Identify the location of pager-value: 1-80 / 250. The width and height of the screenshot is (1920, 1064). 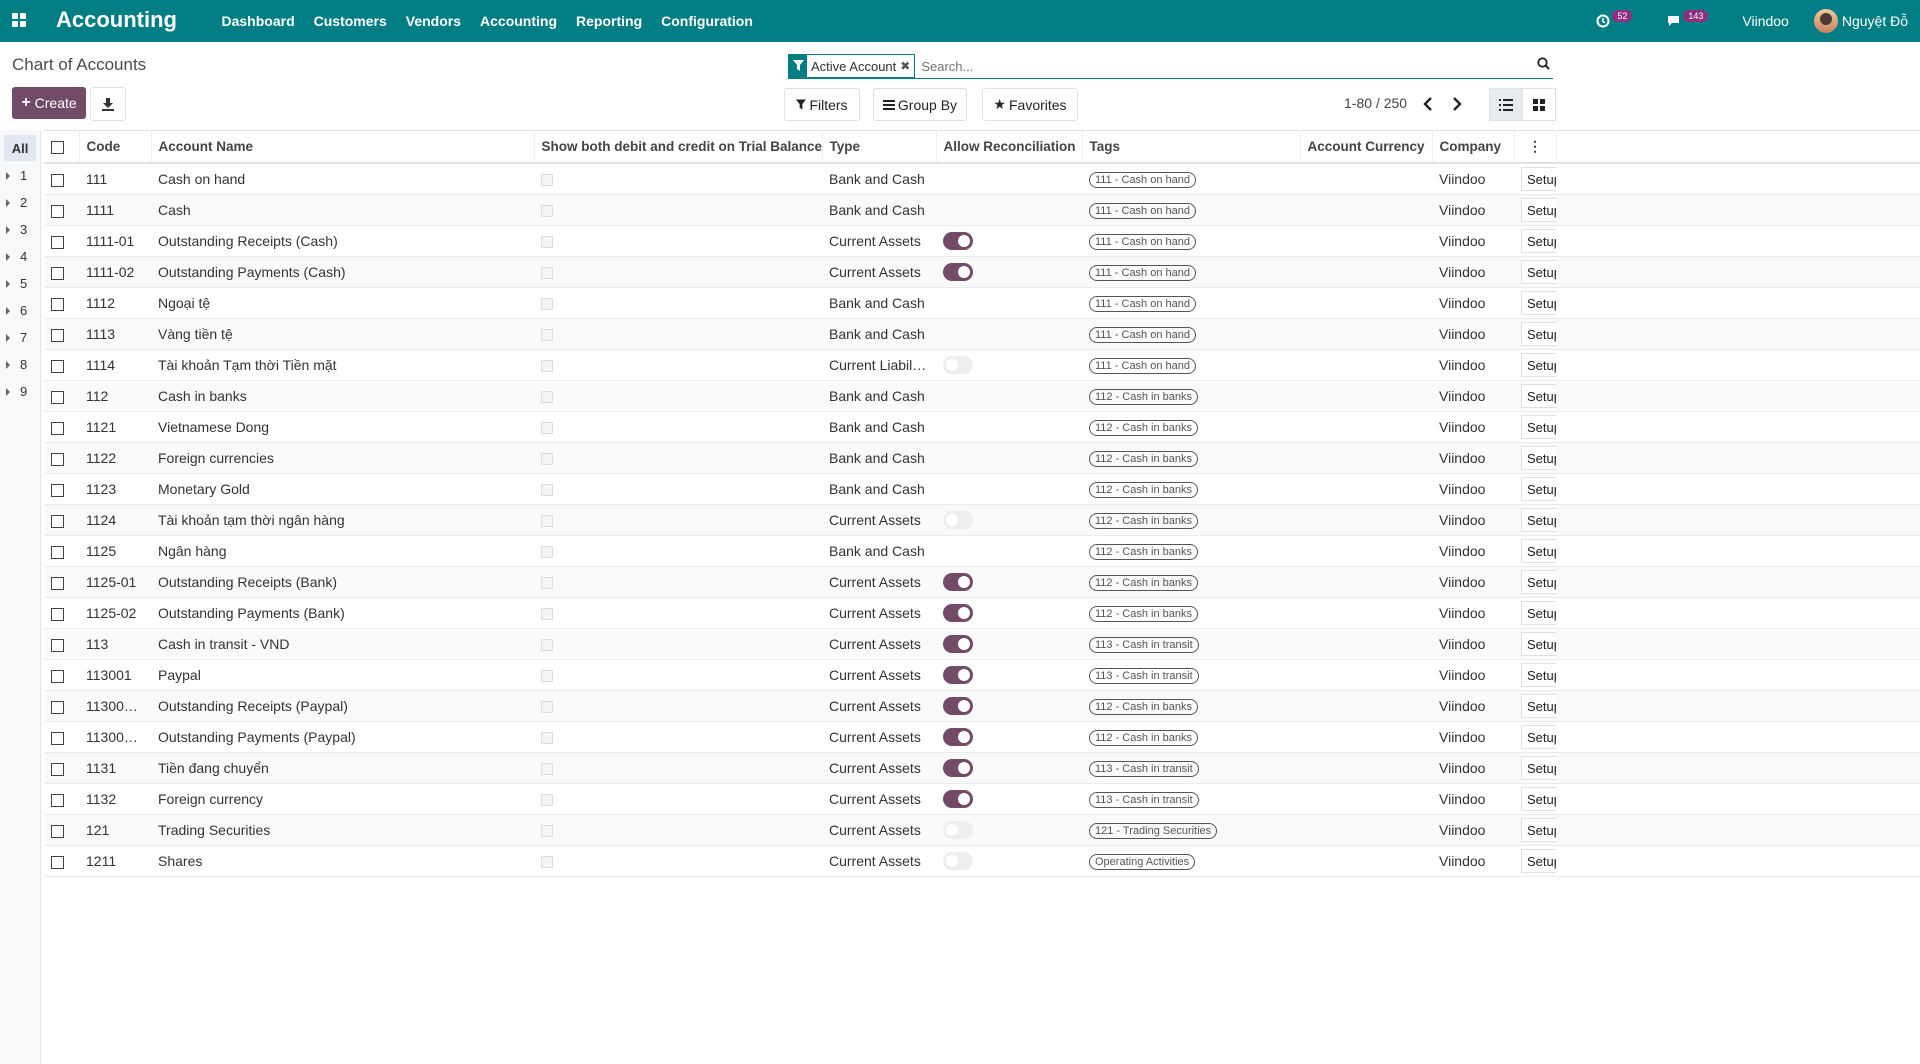
(1375, 103).